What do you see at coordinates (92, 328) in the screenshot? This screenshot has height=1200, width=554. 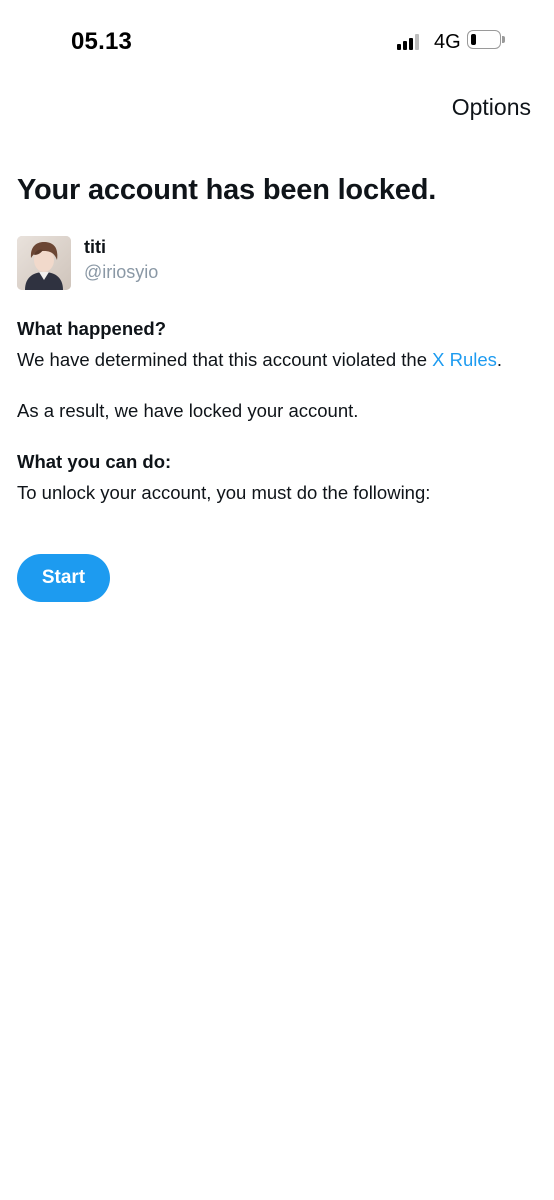 I see `what-happened-heading: What happened?` at bounding box center [92, 328].